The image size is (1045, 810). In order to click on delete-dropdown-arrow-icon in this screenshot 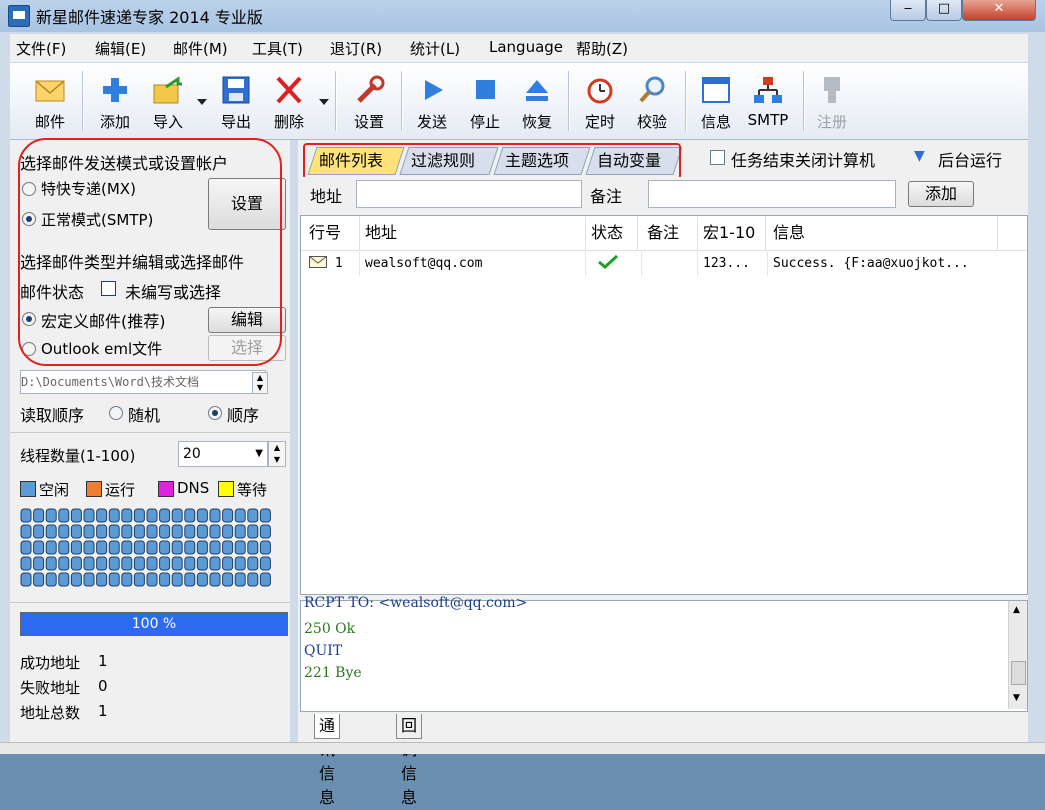, I will do `click(324, 102)`.